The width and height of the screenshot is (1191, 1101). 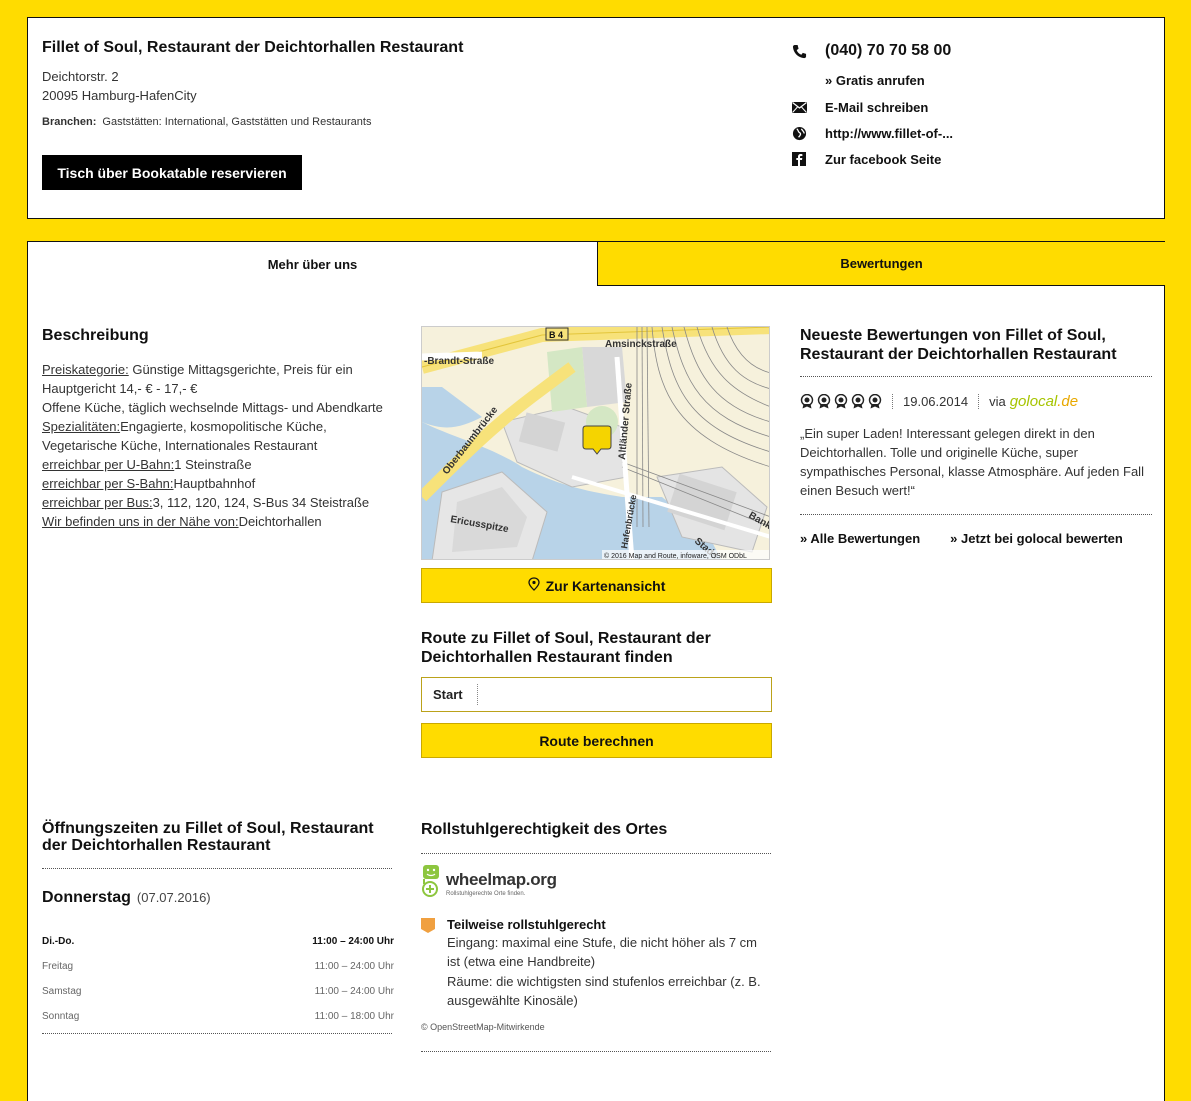 I want to click on ubahn-value: 1 Steinstraße, so click(x=213, y=464).